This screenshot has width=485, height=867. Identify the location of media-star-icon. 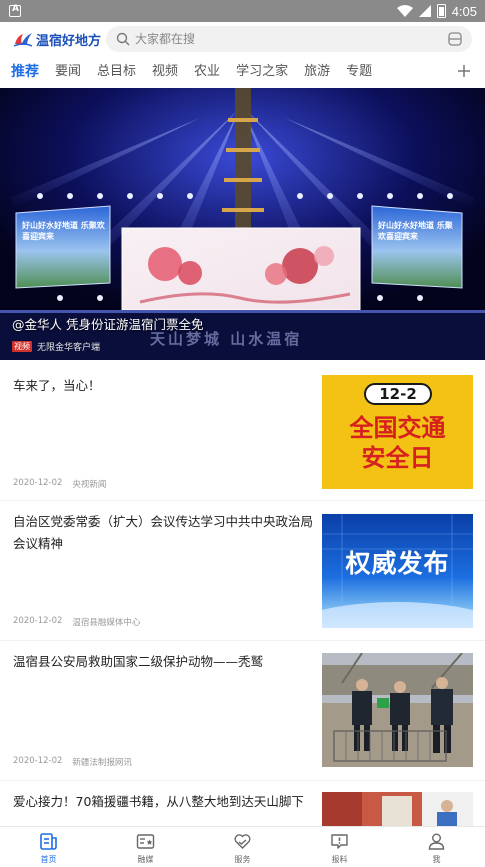
(145, 841).